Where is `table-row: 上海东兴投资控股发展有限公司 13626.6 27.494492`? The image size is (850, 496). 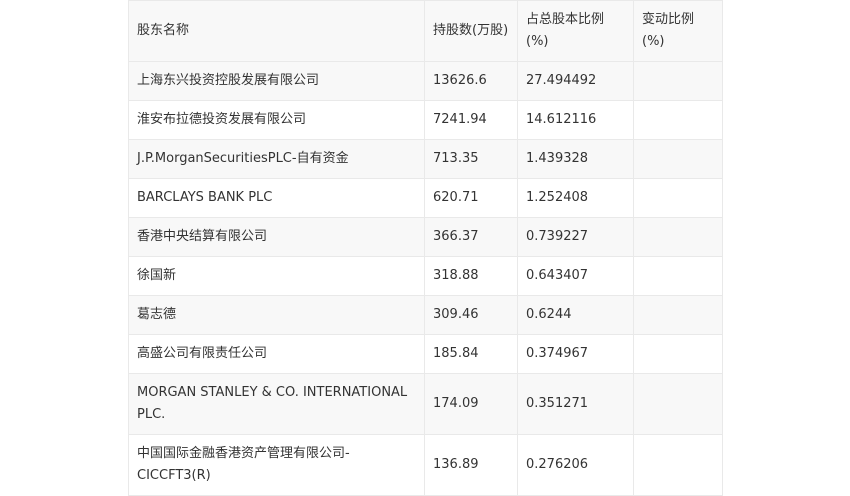 table-row: 上海东兴投资控股发展有限公司 13626.6 27.494492 is located at coordinates (425, 81).